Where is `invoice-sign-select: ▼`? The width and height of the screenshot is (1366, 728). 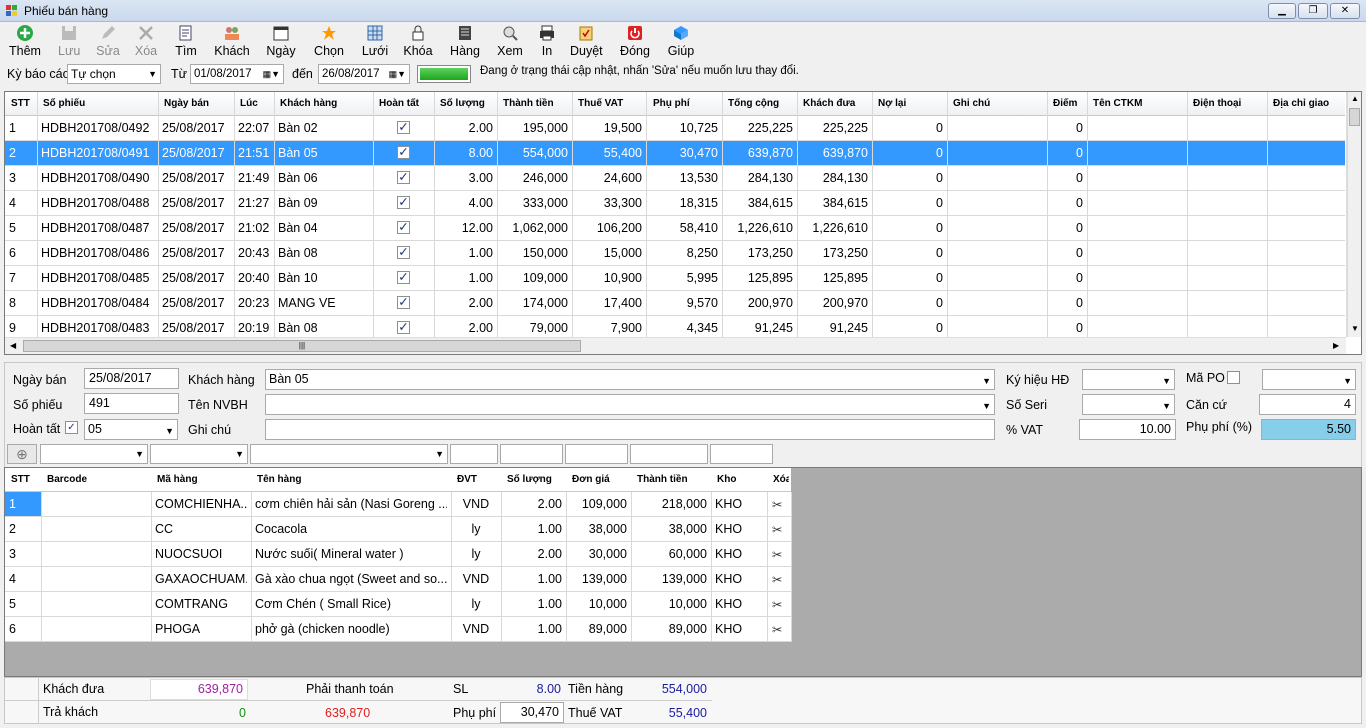 invoice-sign-select: ▼ is located at coordinates (1128, 379).